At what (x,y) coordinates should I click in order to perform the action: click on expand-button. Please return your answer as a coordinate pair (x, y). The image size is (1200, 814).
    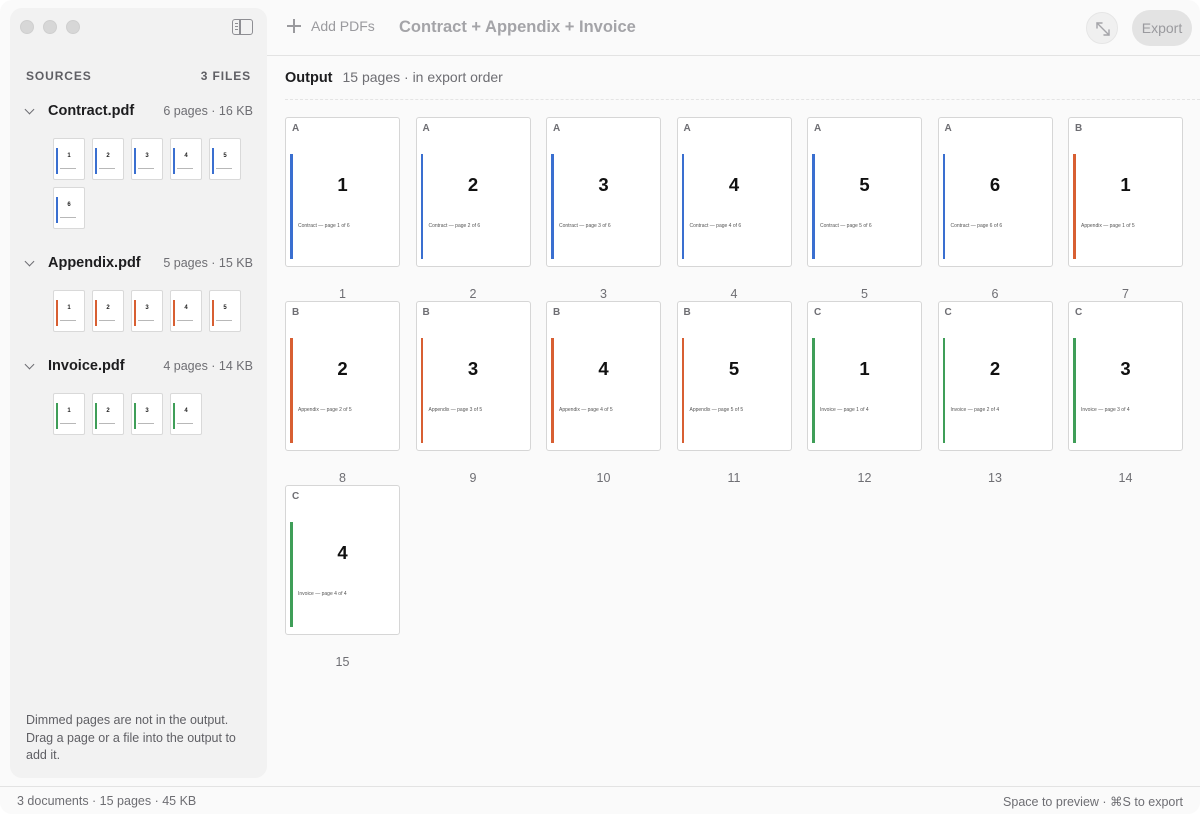
    Looking at the image, I should click on (1102, 28).